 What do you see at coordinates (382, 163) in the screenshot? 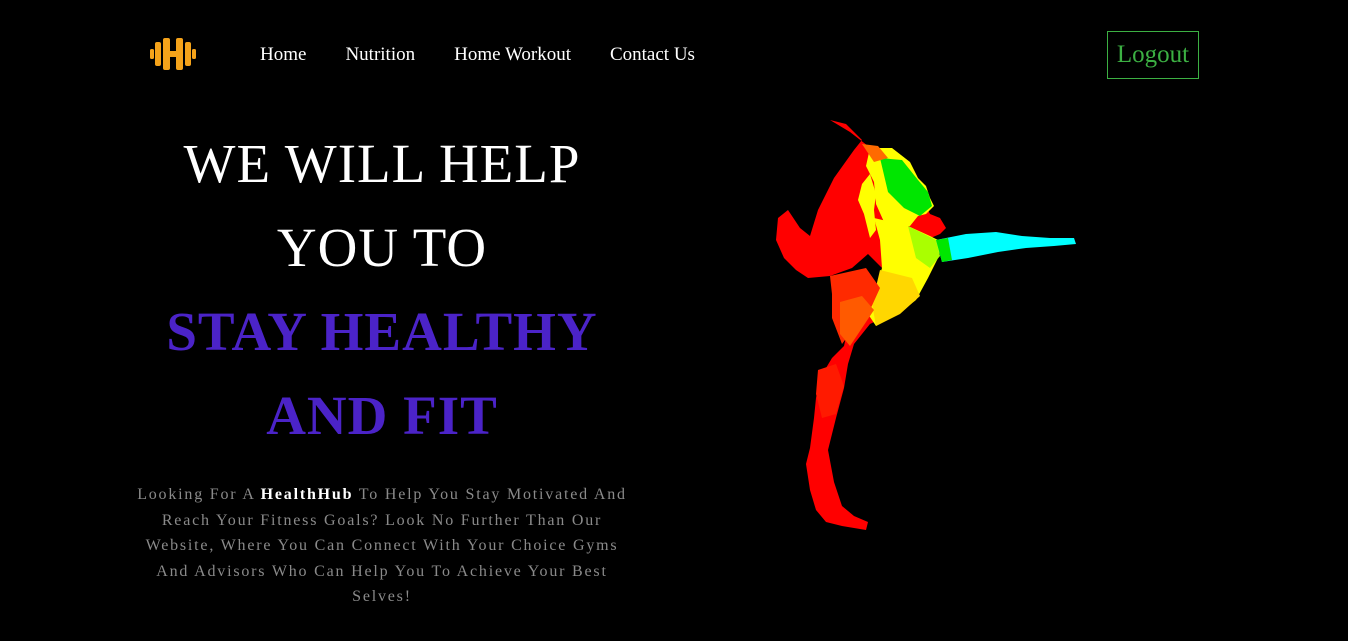
I see `hero-heading-line-1: WE WILL HELP` at bounding box center [382, 163].